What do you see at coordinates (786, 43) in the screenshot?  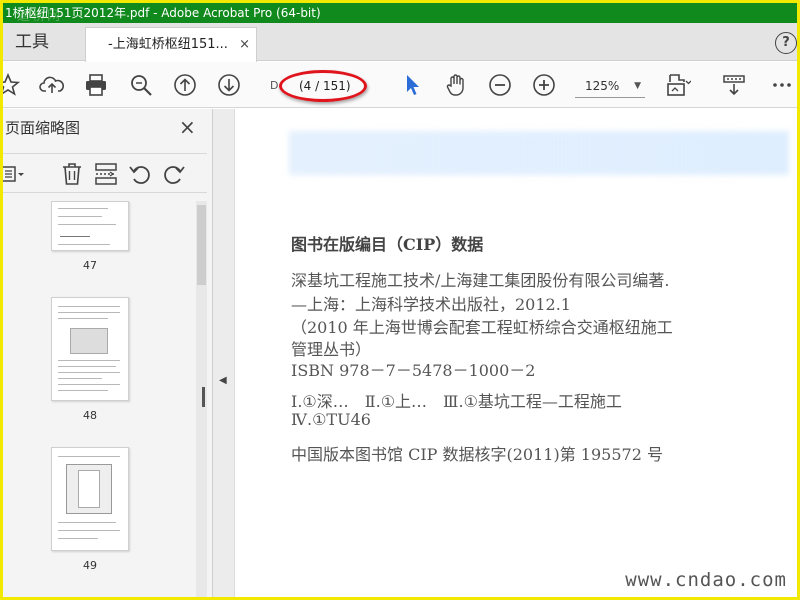 I see `help-icon: ?` at bounding box center [786, 43].